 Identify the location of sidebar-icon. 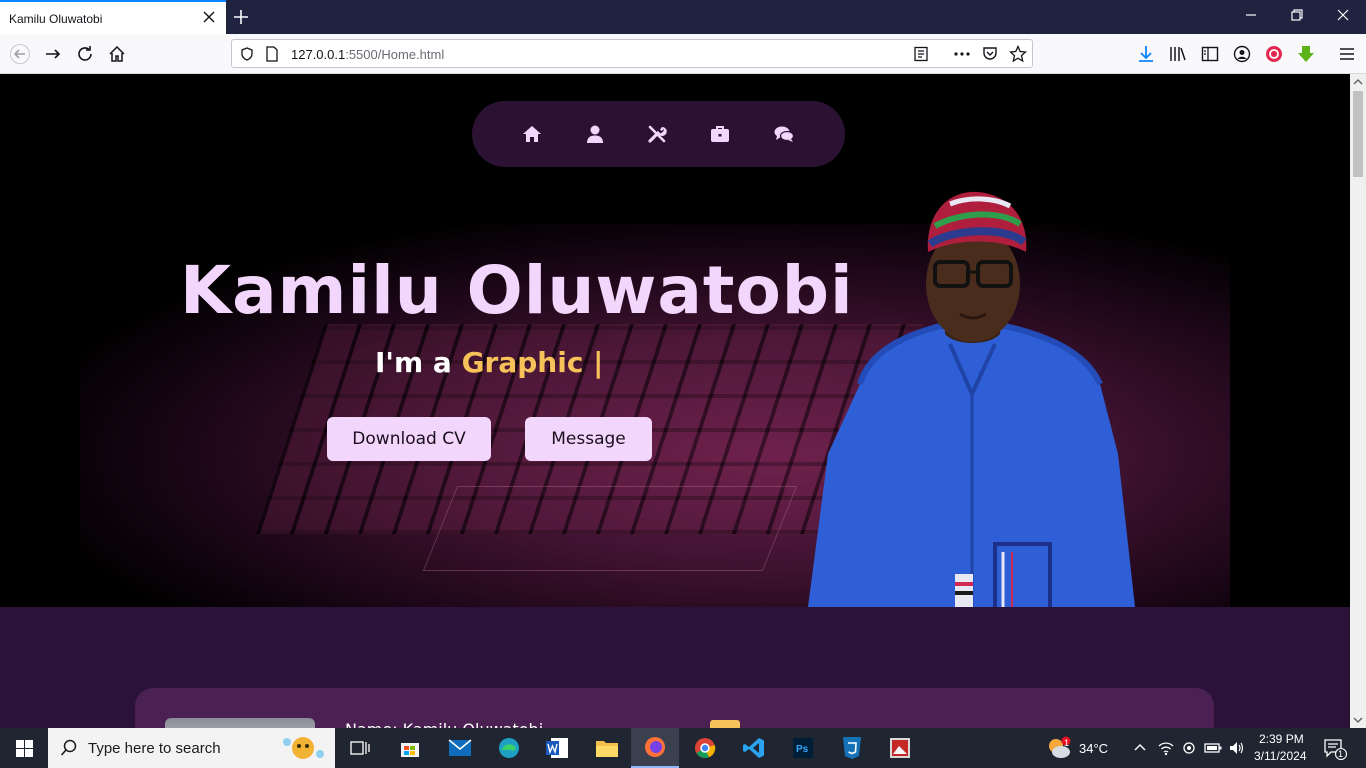
(1210, 54).